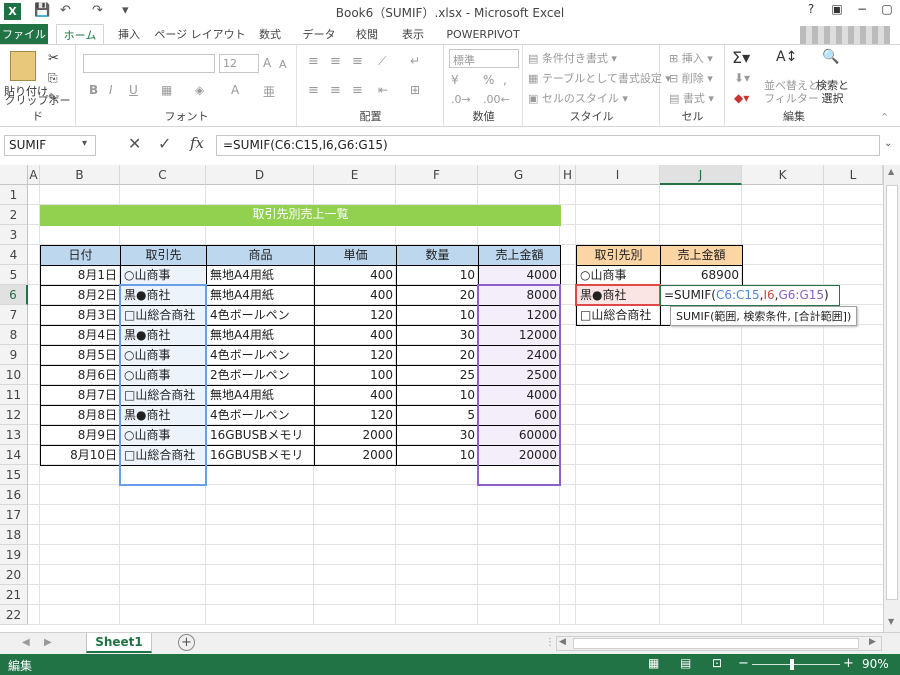 The height and width of the screenshot is (675, 900). I want to click on data-cell: 2色ボールペン, so click(260, 375).